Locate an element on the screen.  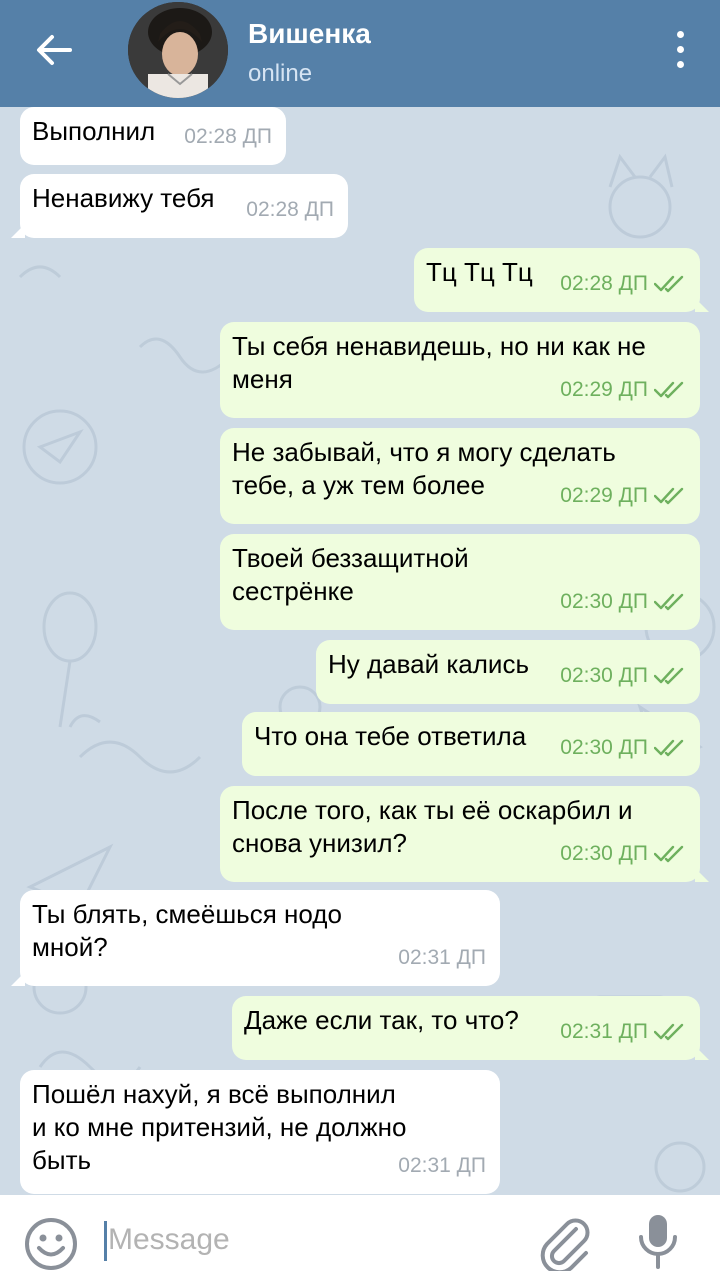
smiley-icon is located at coordinates (51, 1244).